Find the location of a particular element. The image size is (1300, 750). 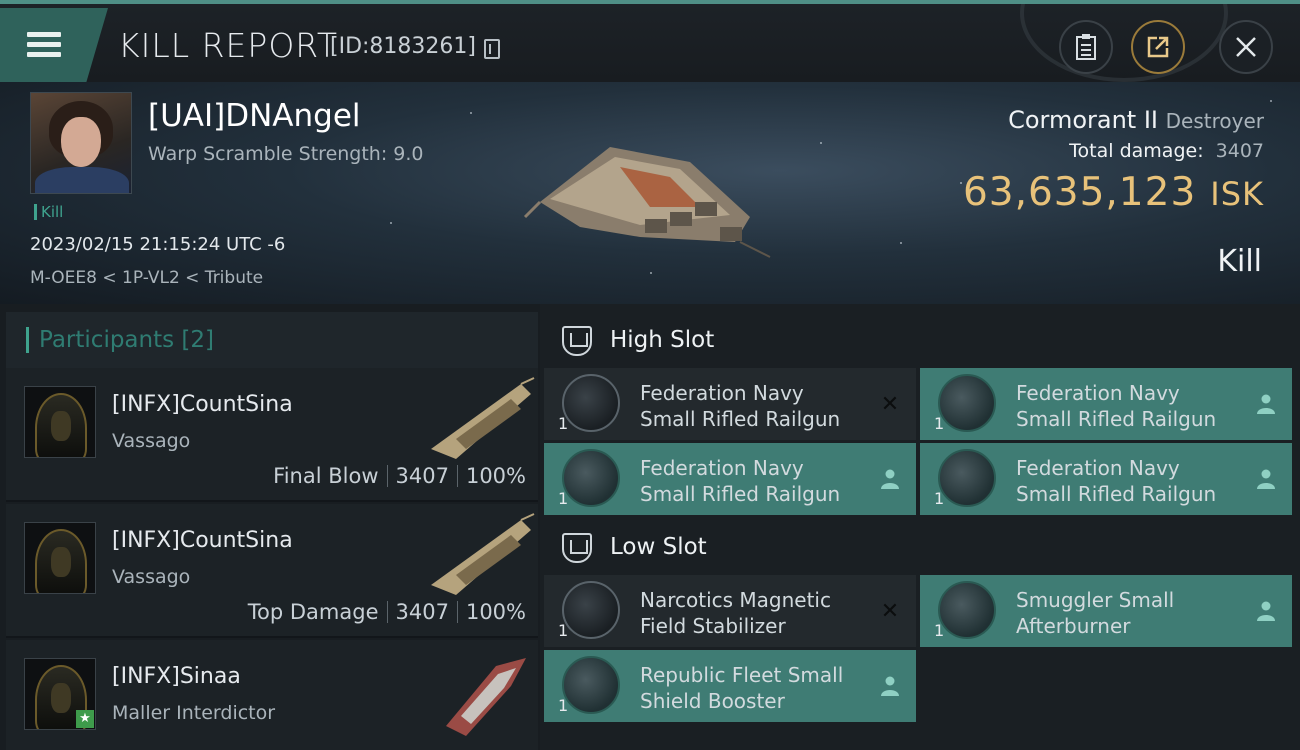

participant-ship: Maller Interdictor is located at coordinates (194, 713).